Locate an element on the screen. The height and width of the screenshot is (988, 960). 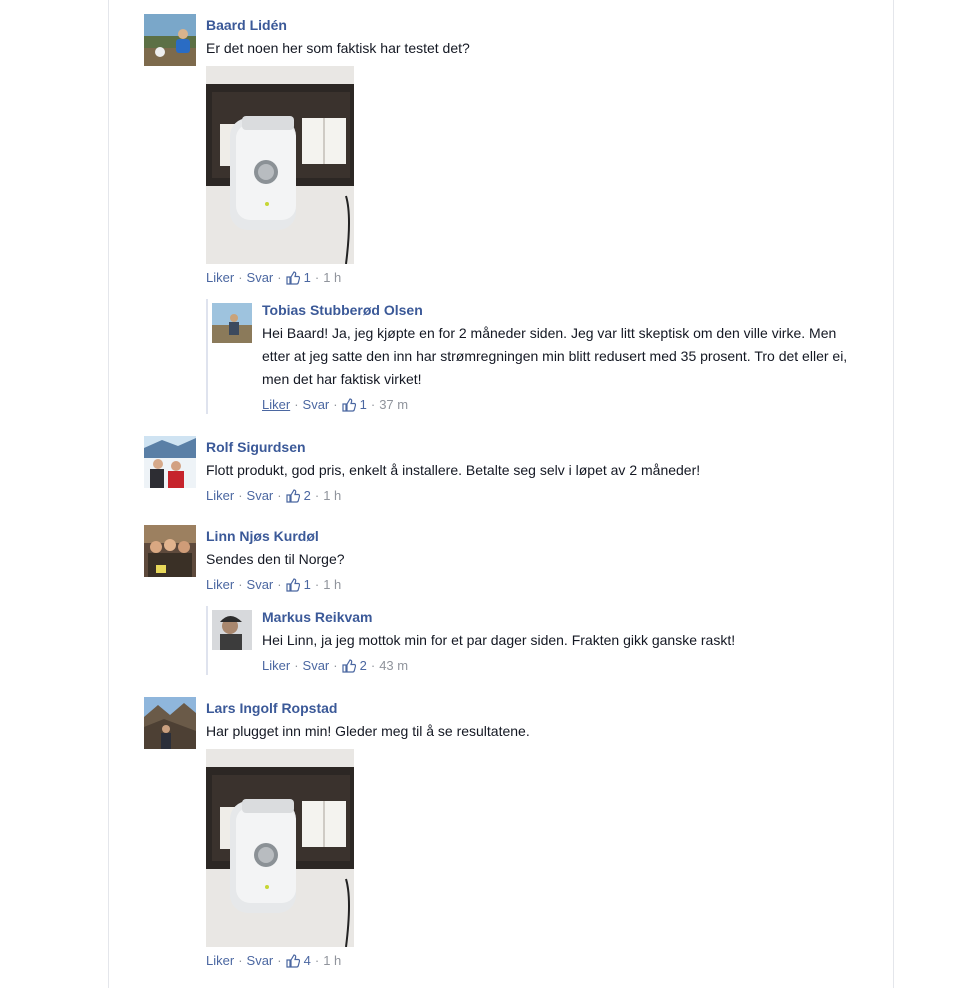
comment-actions: Liker · Svar · 1 · 37 m is located at coordinates (563, 405).